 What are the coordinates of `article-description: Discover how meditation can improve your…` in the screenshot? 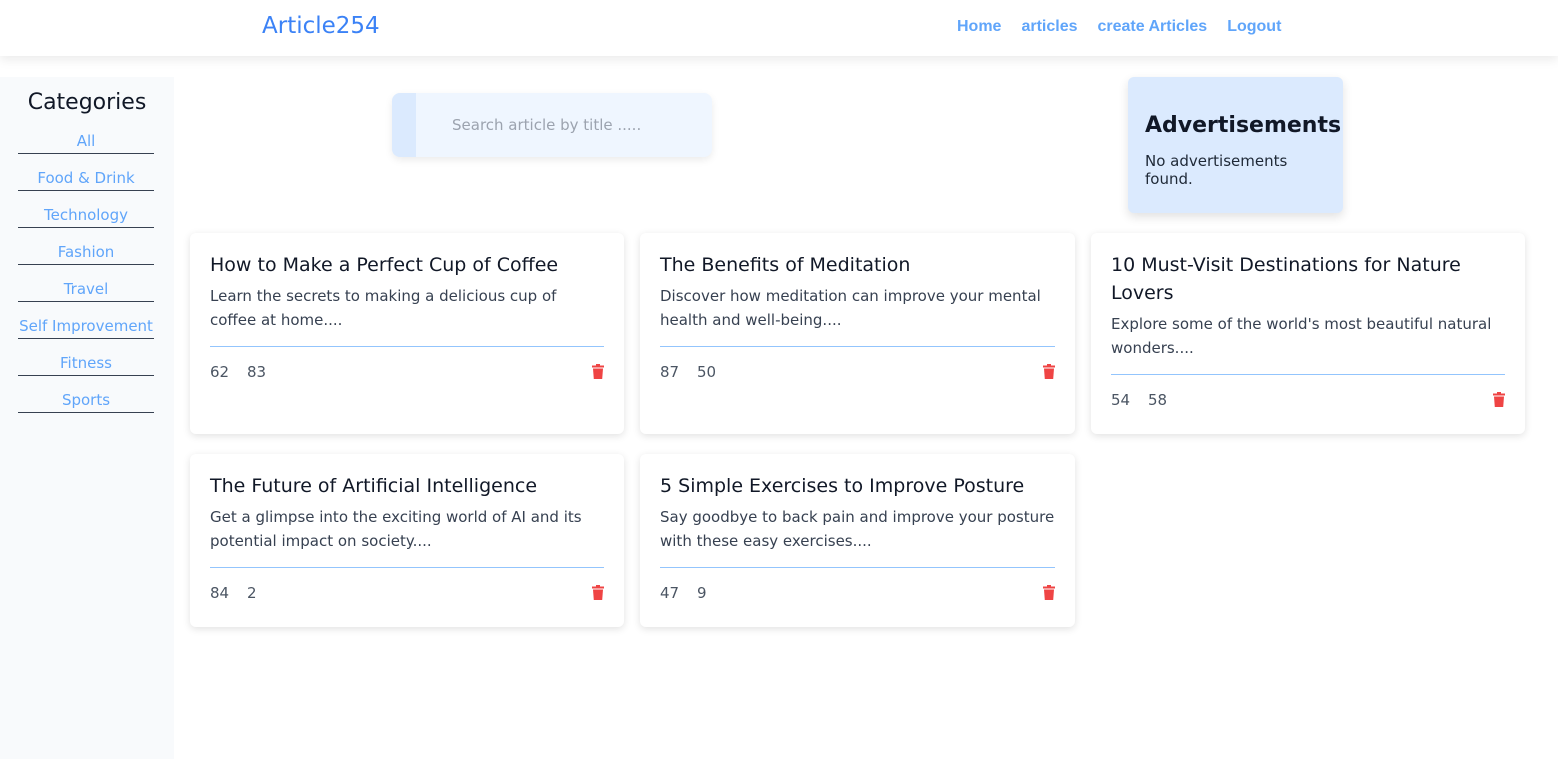 It's located at (850, 308).